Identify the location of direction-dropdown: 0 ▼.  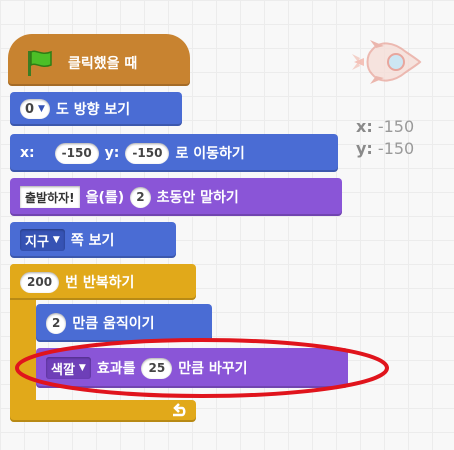
(35, 109).